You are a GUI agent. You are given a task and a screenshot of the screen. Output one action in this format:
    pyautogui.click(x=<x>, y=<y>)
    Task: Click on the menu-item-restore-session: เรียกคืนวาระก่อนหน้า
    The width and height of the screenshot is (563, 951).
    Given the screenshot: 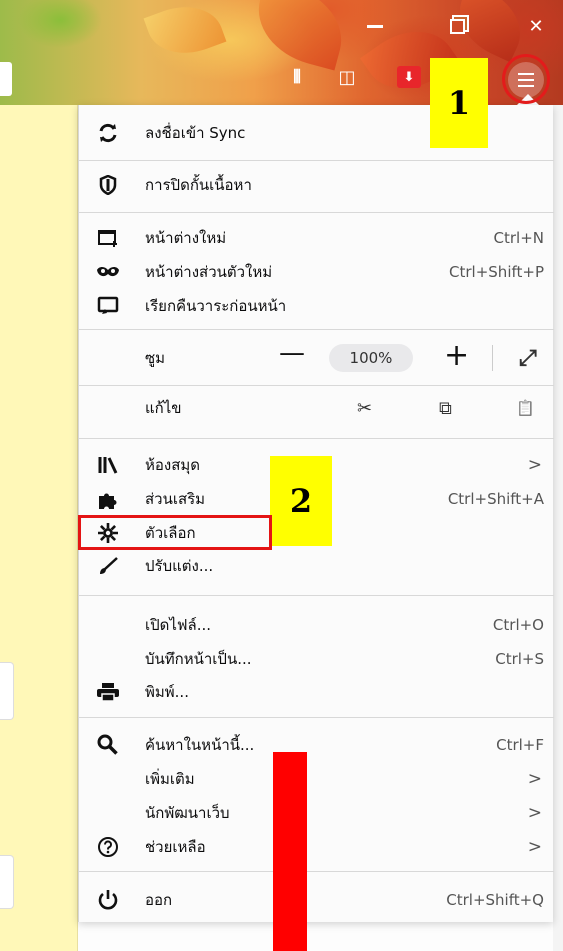 What is the action you would take?
    pyautogui.click(x=316, y=306)
    